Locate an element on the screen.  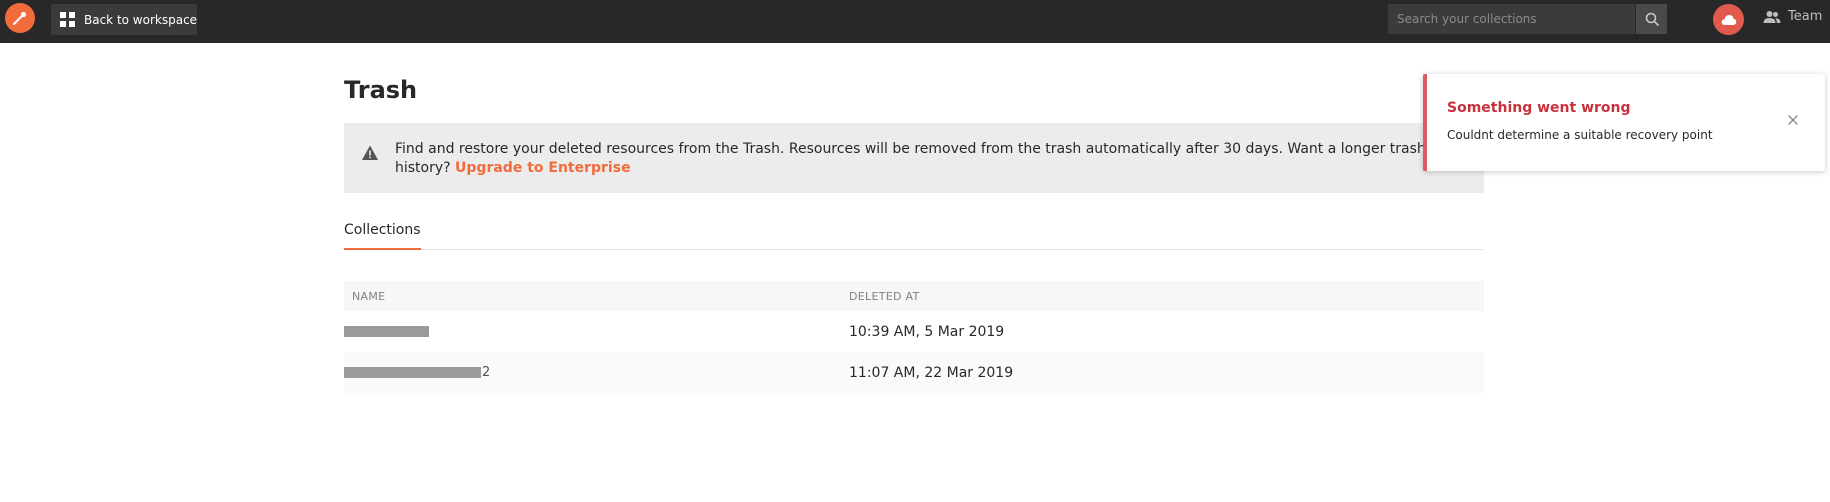
back-to-workspace-button: Back to workspace is located at coordinates (124, 19).